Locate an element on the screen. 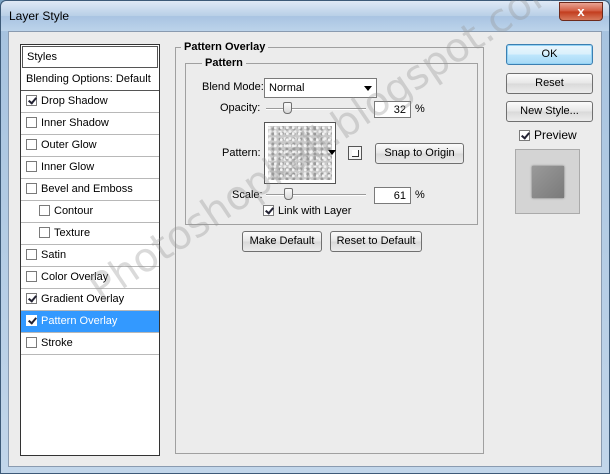 This screenshot has width=610, height=474. style-item-drop-shadow: Drop Shadow is located at coordinates (90, 102).